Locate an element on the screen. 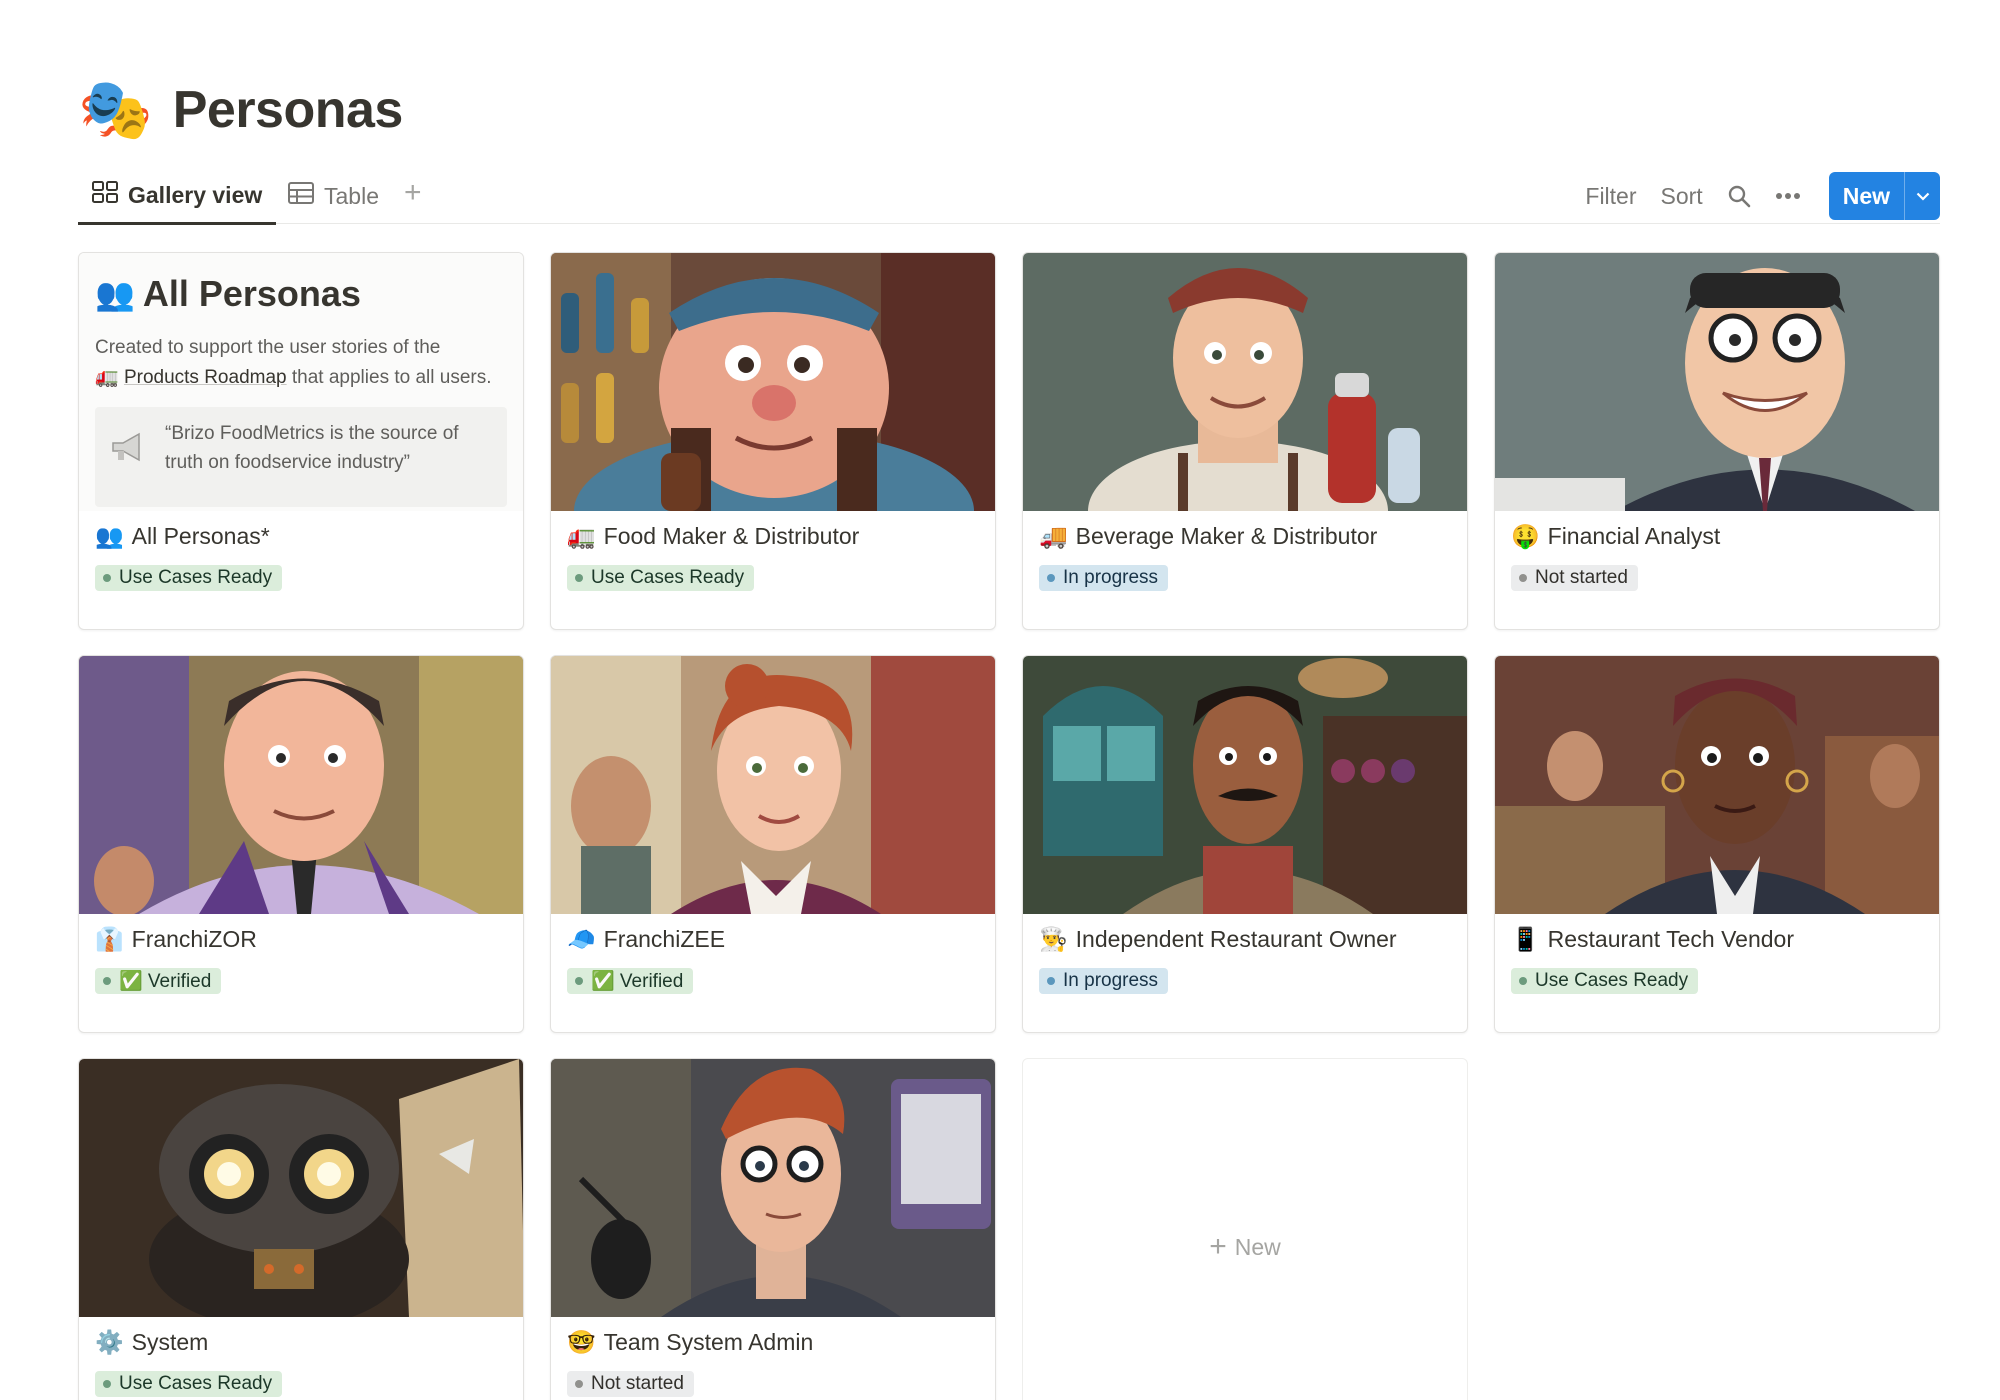 The height and width of the screenshot is (1400, 2000). people-icon: 👥 is located at coordinates (115, 294).